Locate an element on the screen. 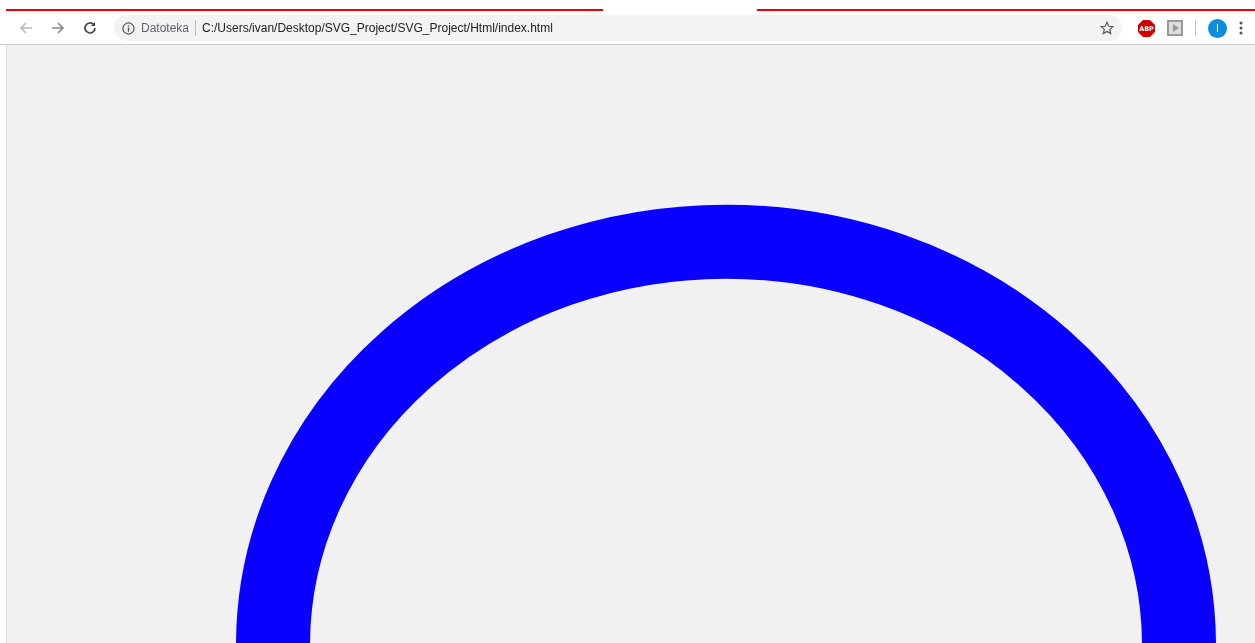  back-arrow-icon is located at coordinates (26, 28).